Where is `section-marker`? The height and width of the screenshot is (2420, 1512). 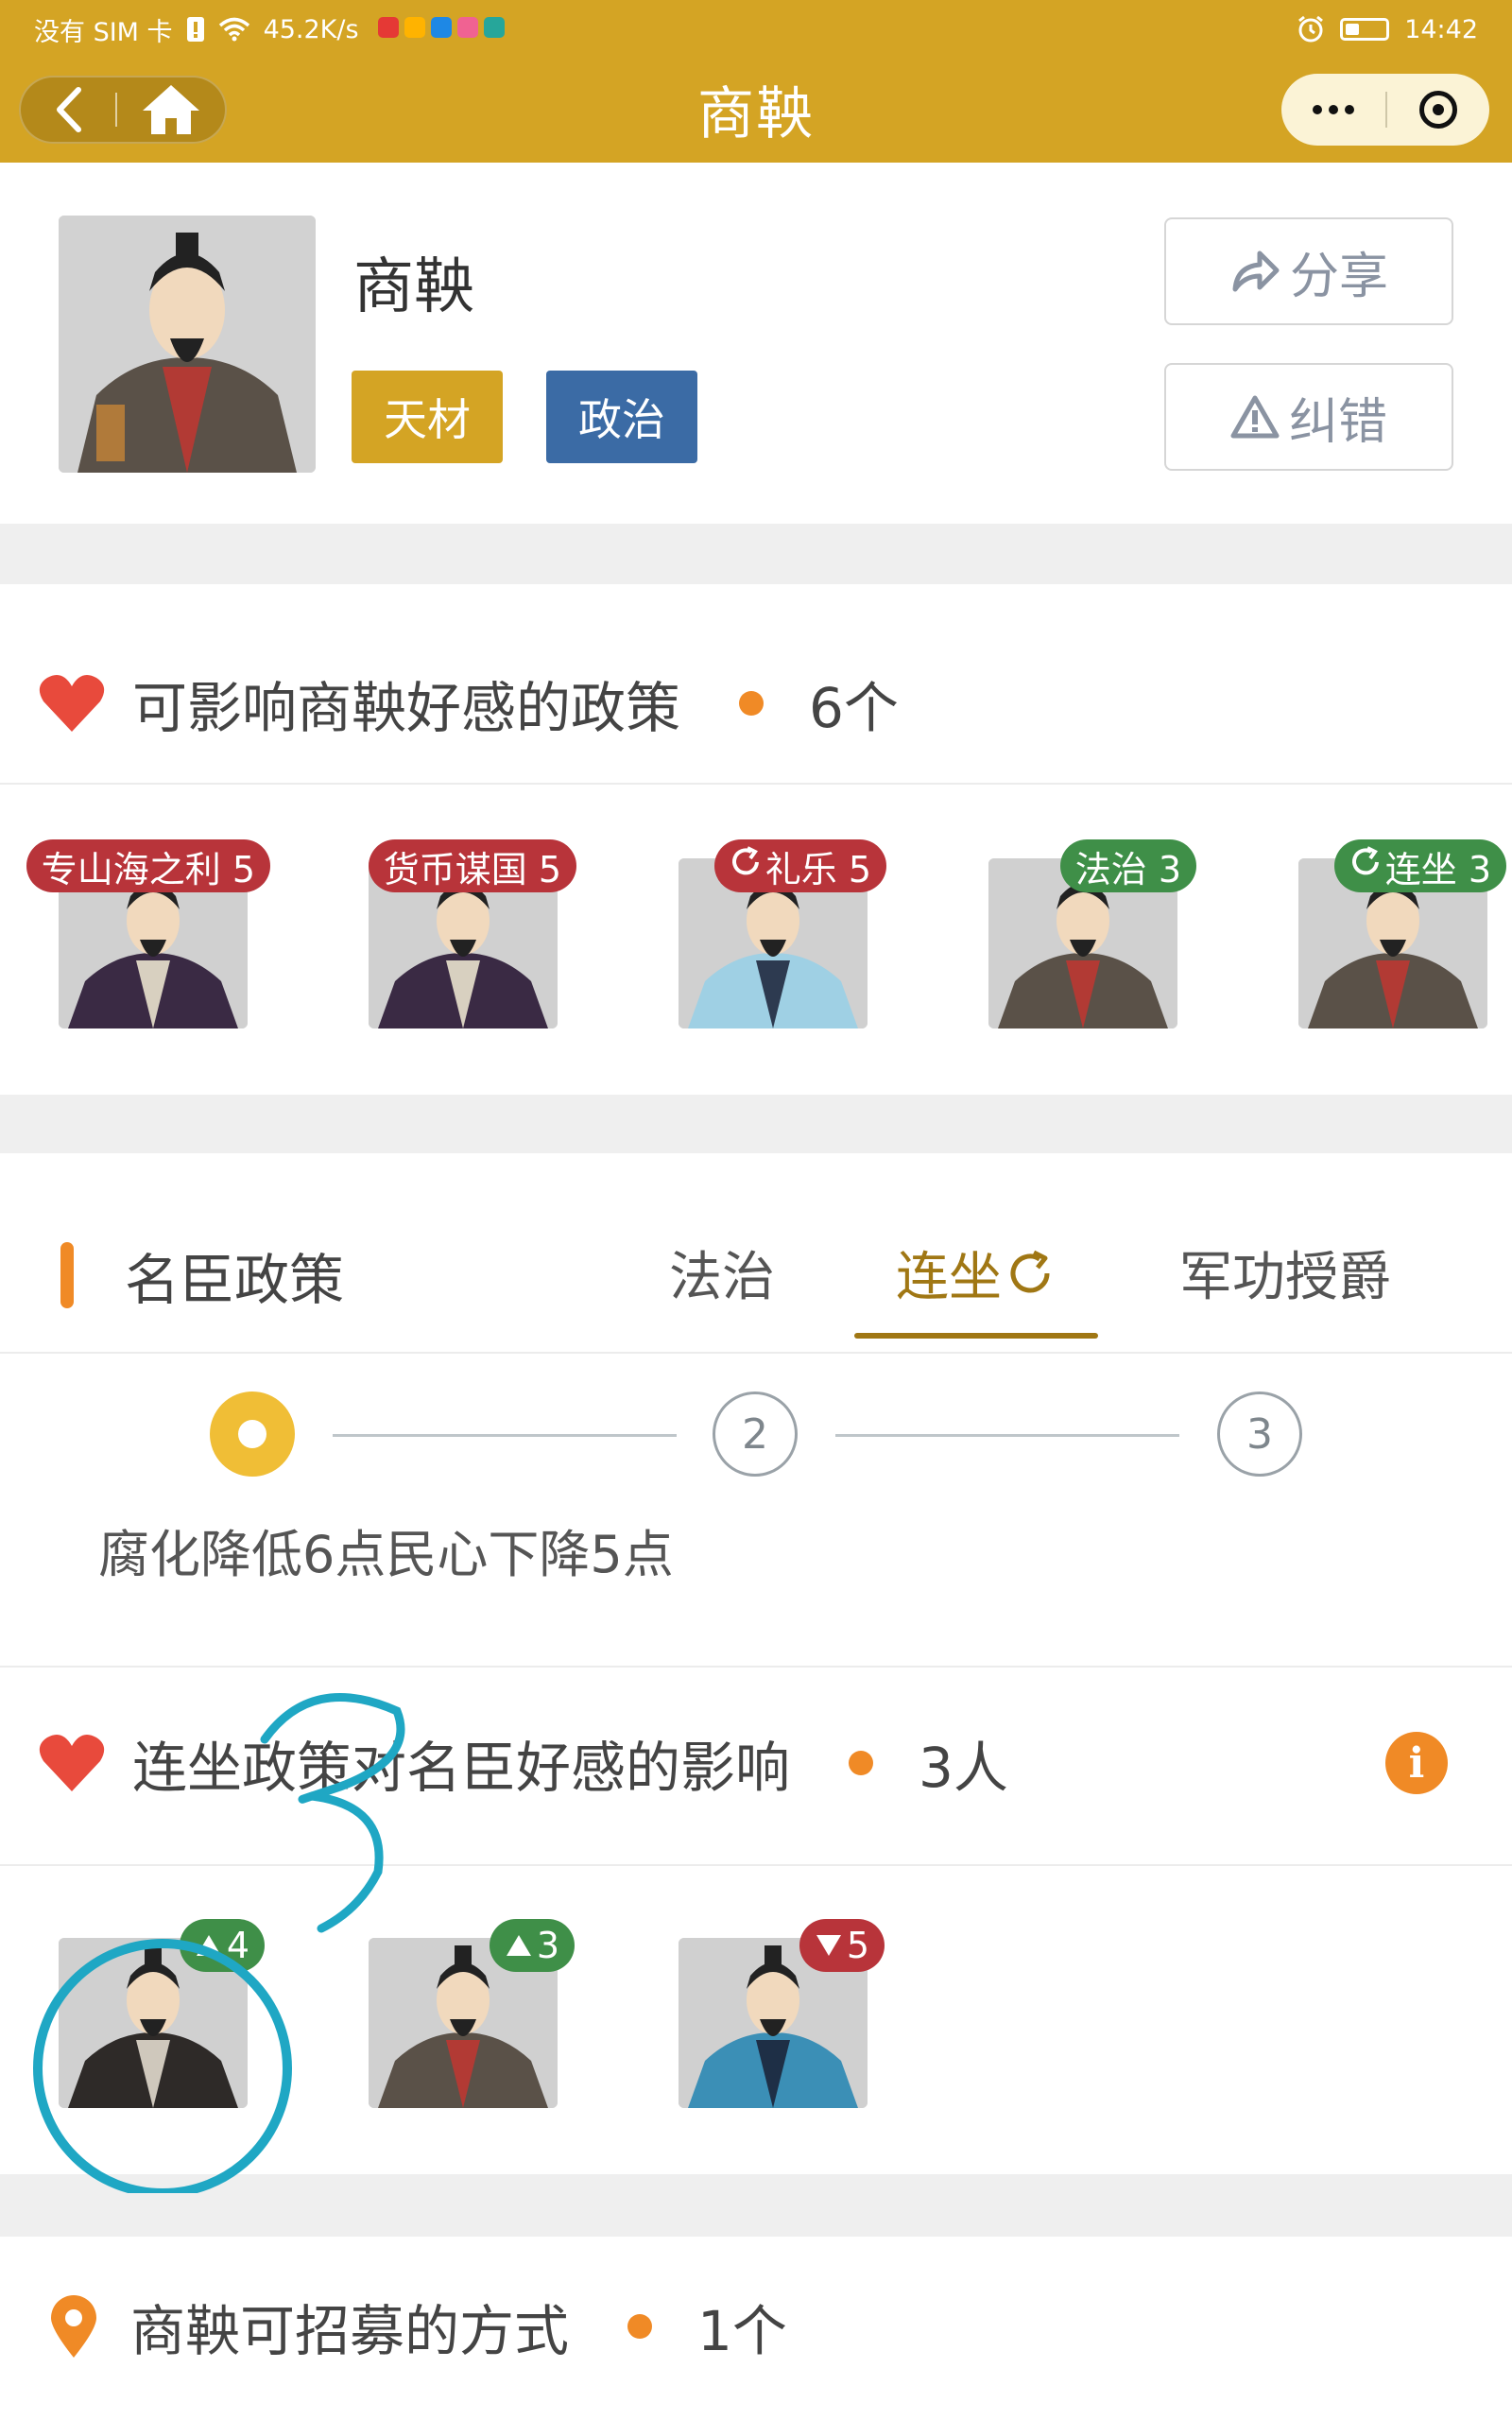
section-marker is located at coordinates (67, 1275).